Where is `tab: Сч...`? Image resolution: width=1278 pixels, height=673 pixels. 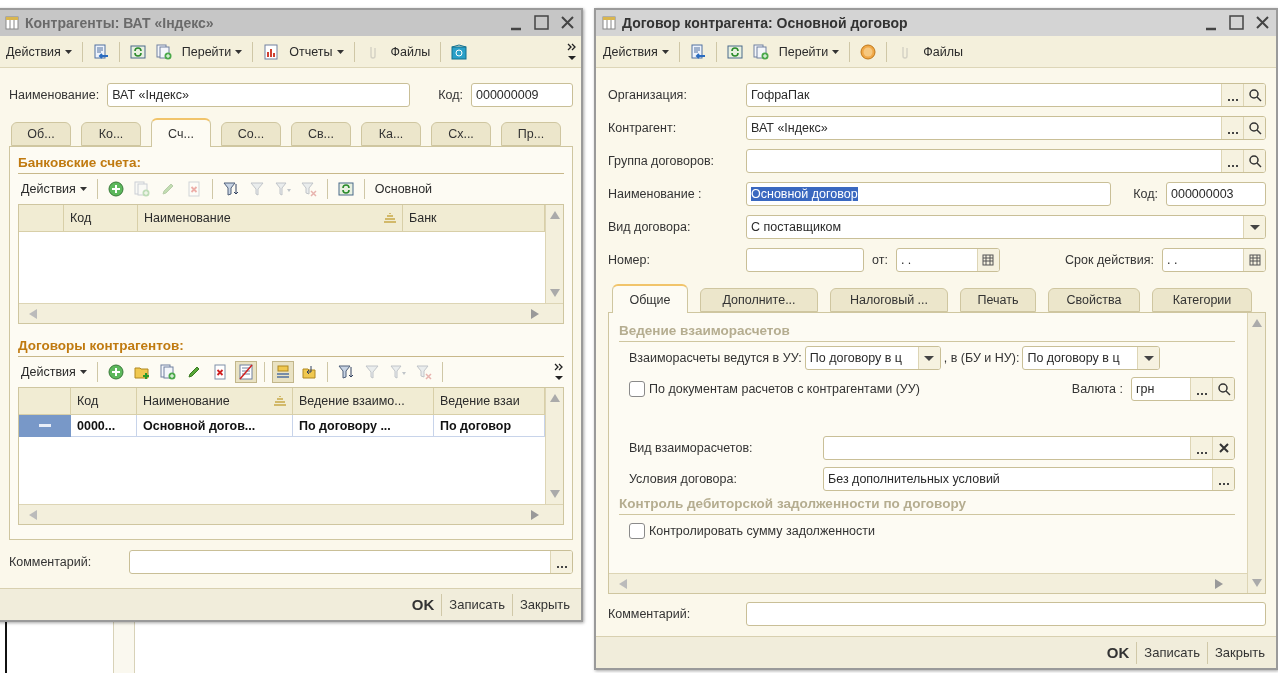
tab: Сч... is located at coordinates (181, 132).